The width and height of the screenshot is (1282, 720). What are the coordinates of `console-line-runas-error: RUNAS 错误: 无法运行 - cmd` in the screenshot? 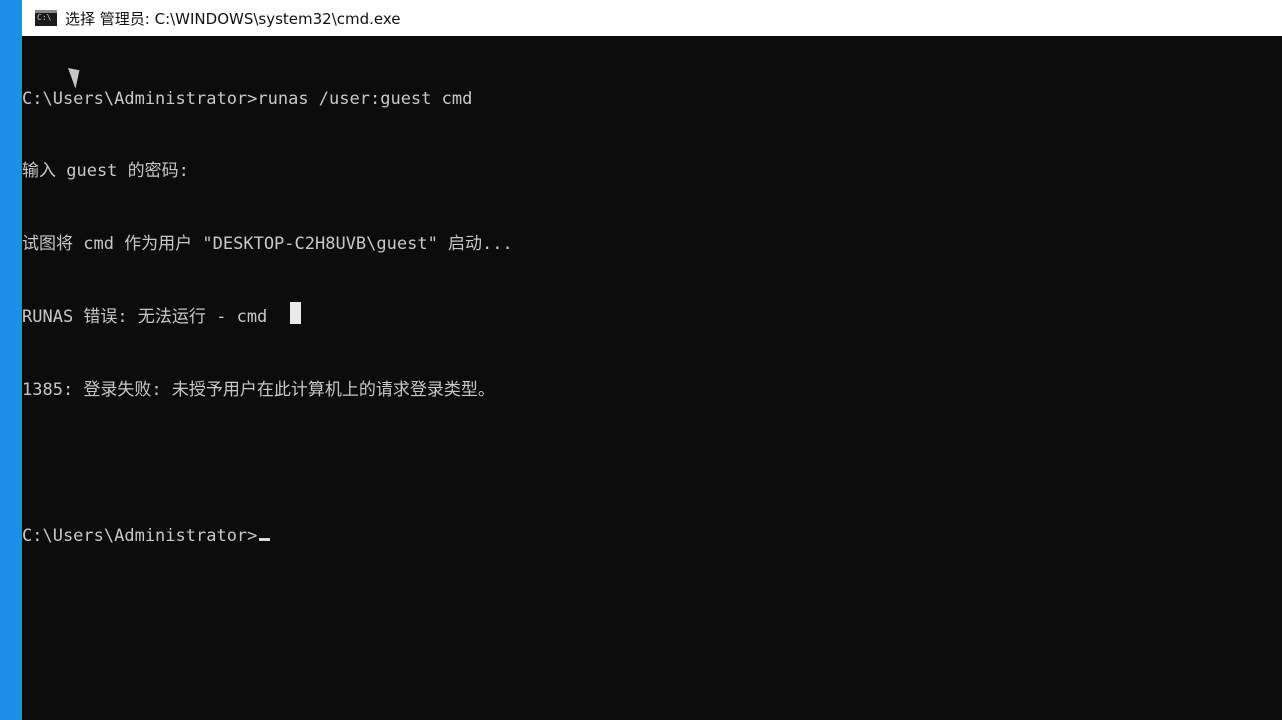 It's located at (145, 317).